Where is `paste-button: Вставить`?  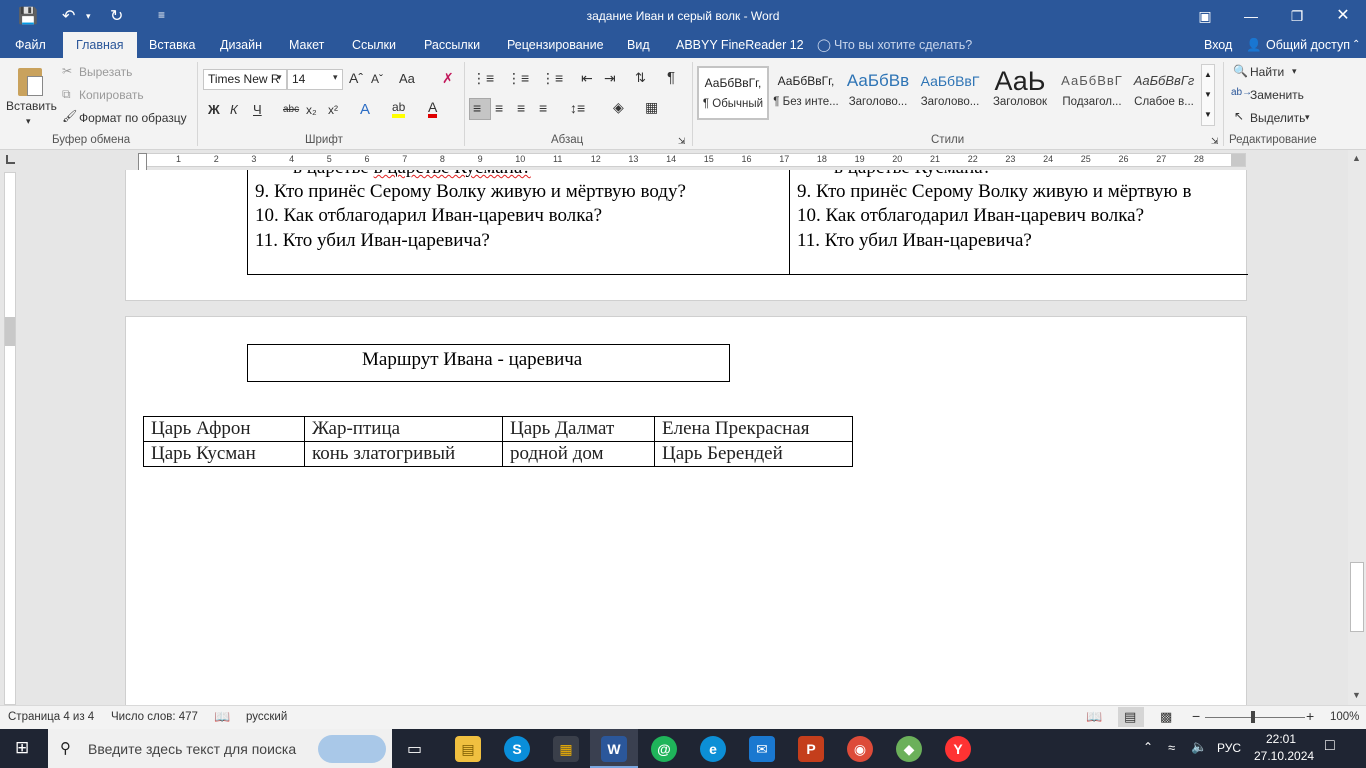
paste-button: Вставить is located at coordinates (31, 106).